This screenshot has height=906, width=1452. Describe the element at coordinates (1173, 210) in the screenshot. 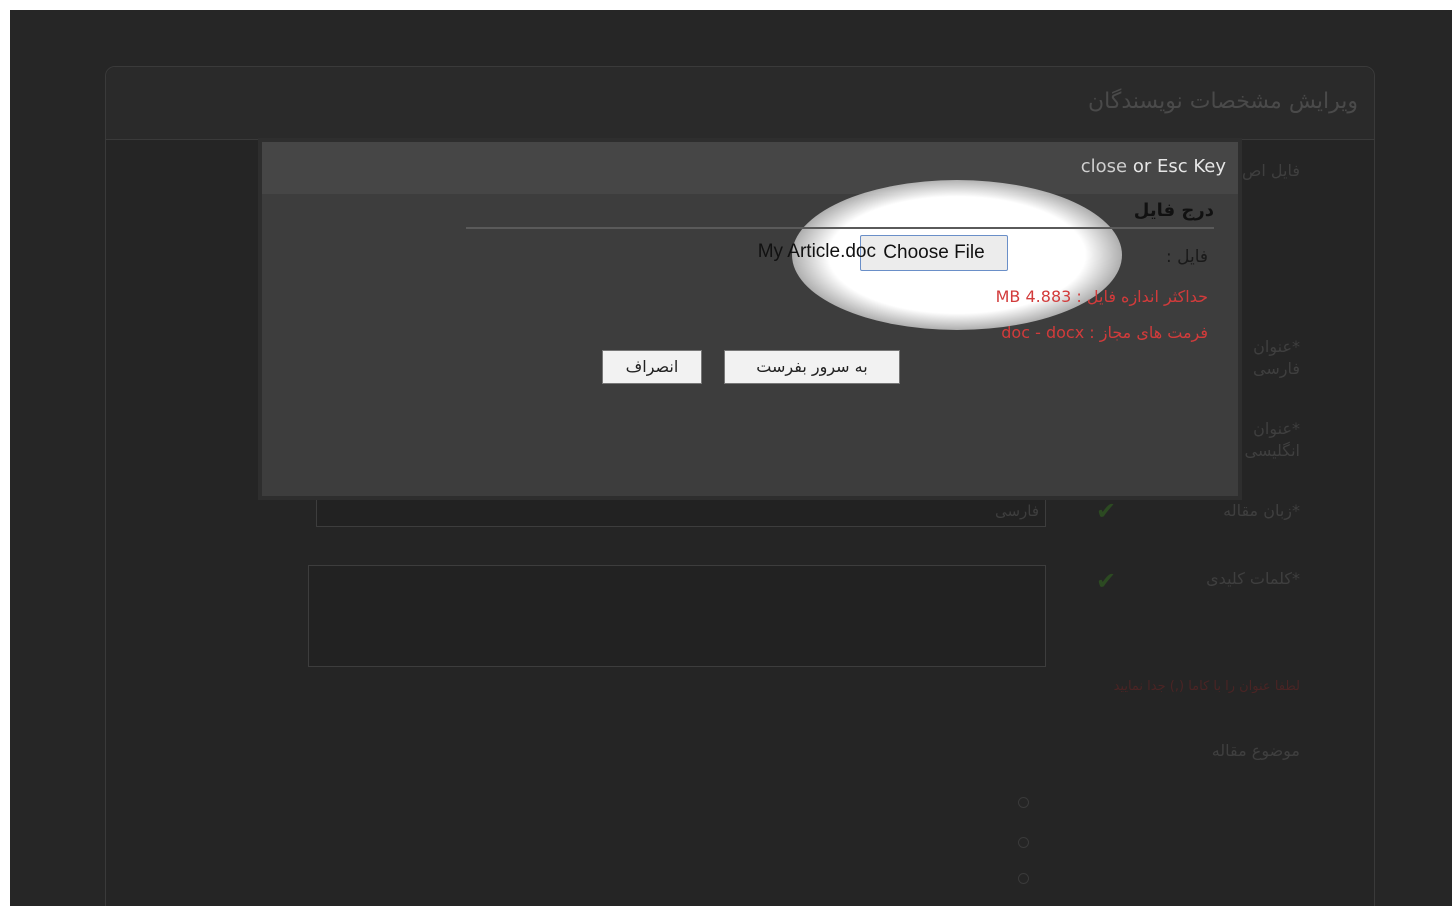

I see `upload-section-title: درج فایل` at that location.